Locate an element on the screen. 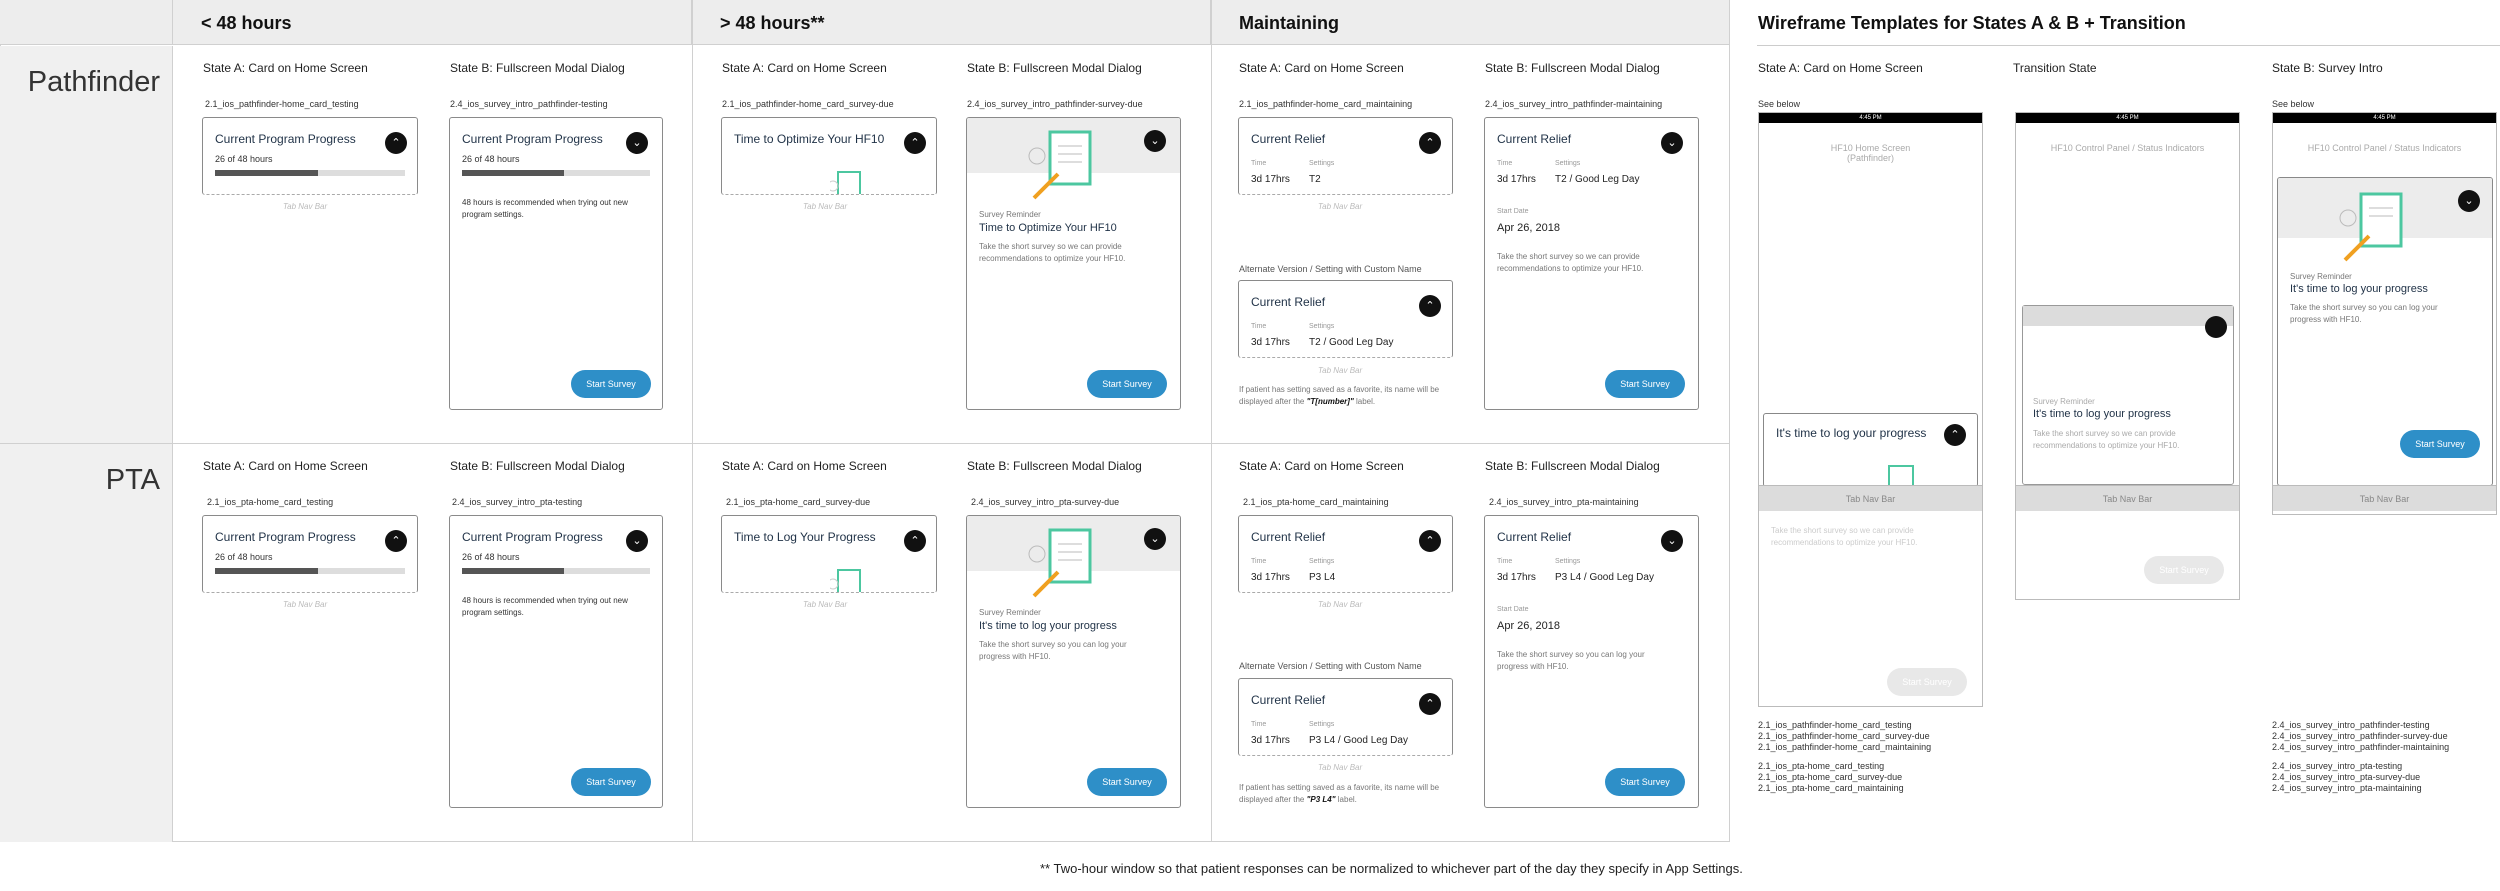 This screenshot has width=2500, height=891. wireframe-divider is located at coordinates (2128, 45).